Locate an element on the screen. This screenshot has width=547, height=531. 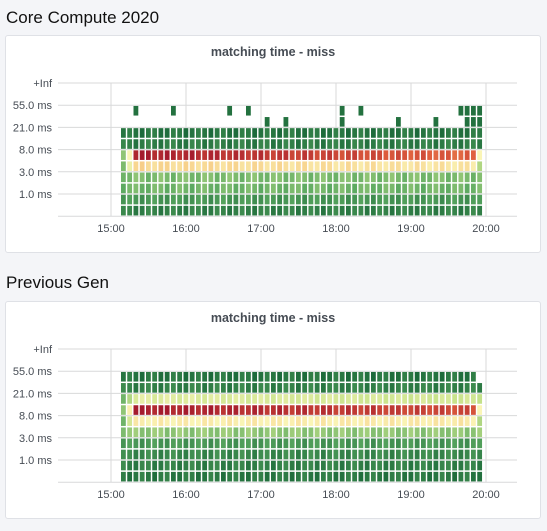
y-tick-label: 21.0 ms is located at coordinates (33, 394).